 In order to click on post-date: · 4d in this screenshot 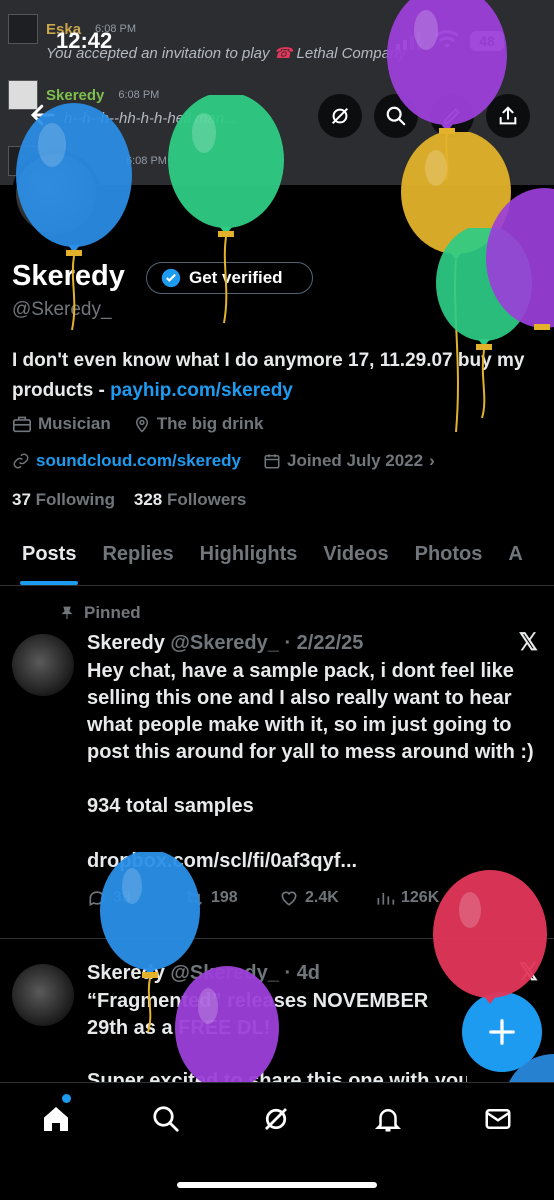, I will do `click(302, 973)`.